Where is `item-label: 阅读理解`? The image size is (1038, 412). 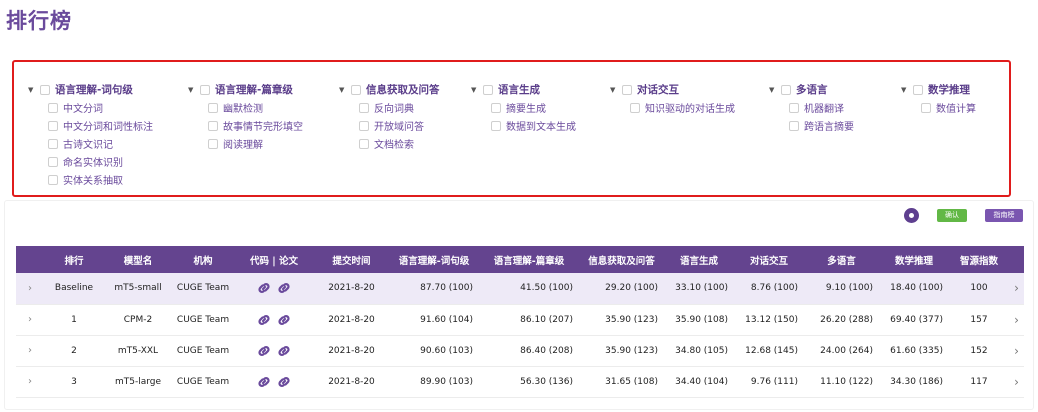 item-label: 阅读理解 is located at coordinates (243, 145).